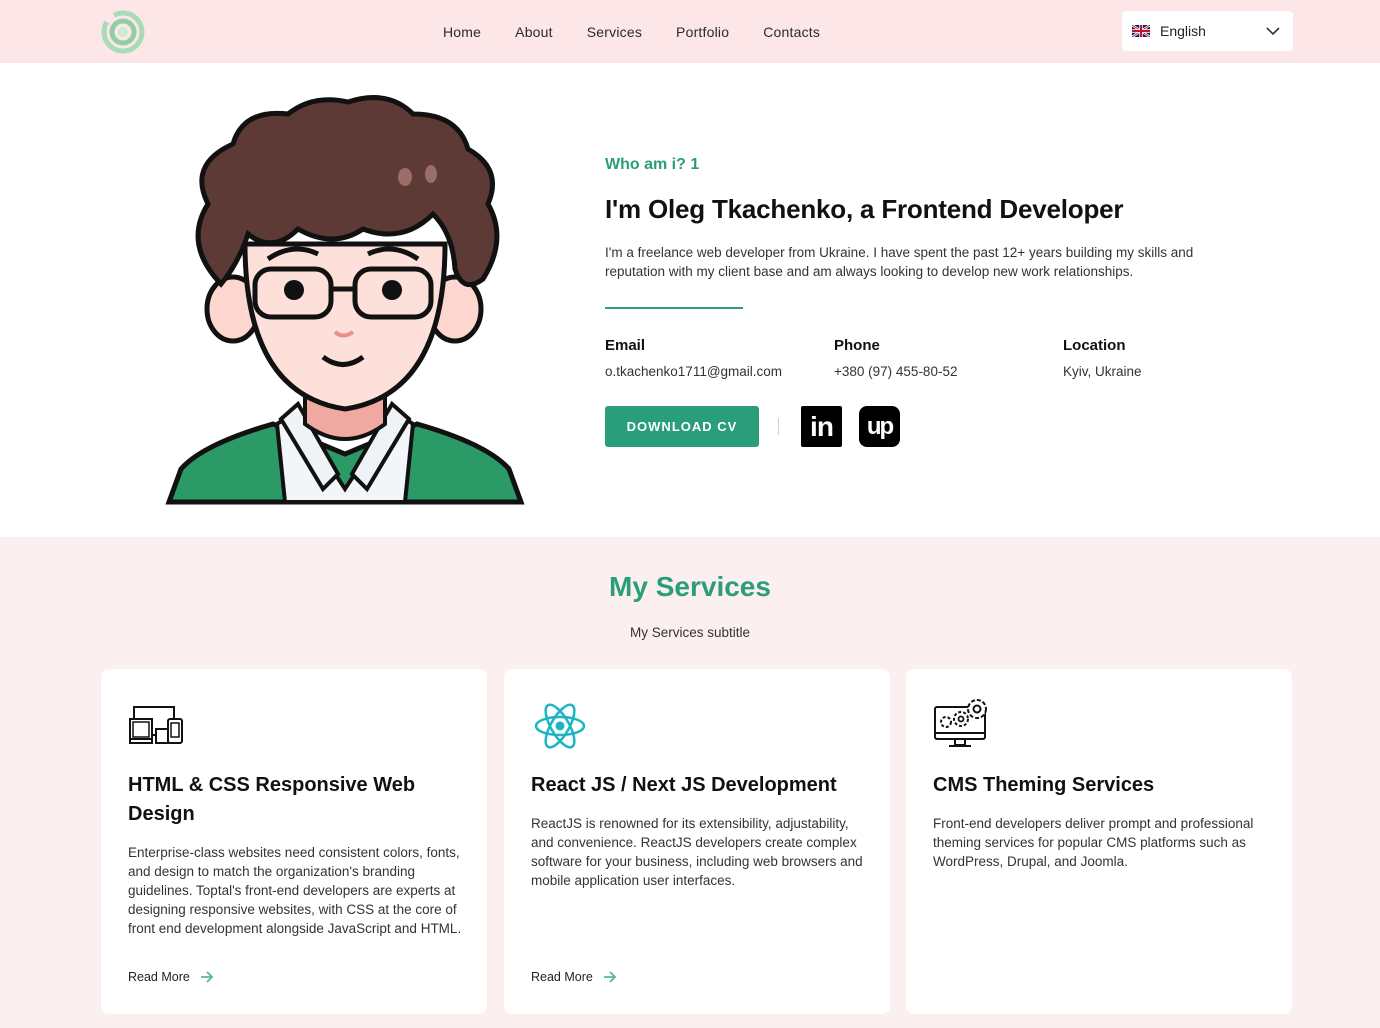 The height and width of the screenshot is (1028, 1380). What do you see at coordinates (1141, 31) in the screenshot?
I see `uk-flag-icon` at bounding box center [1141, 31].